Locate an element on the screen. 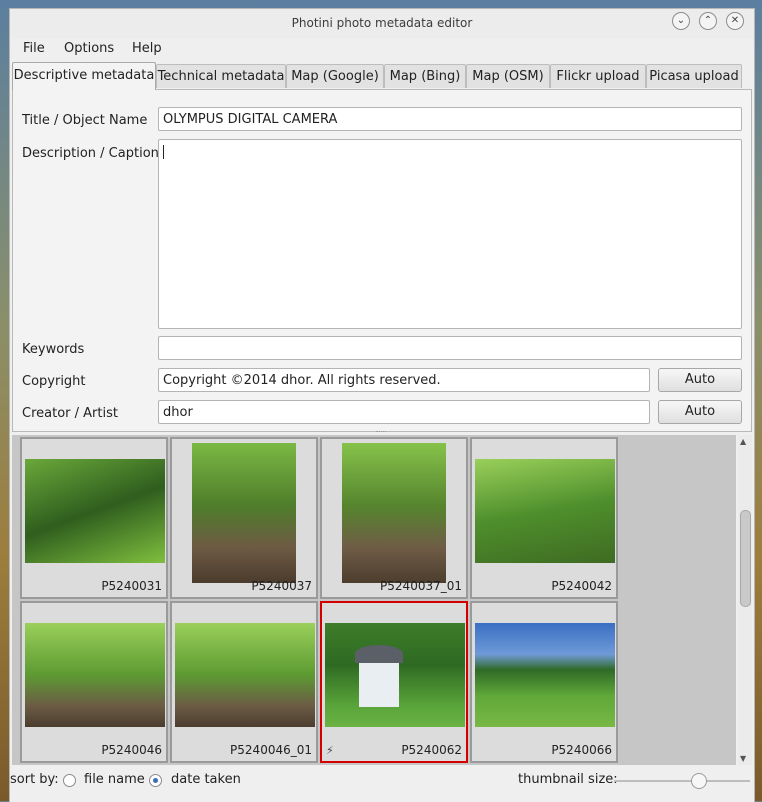  thumbnail-item: P5240037 is located at coordinates (244, 518).